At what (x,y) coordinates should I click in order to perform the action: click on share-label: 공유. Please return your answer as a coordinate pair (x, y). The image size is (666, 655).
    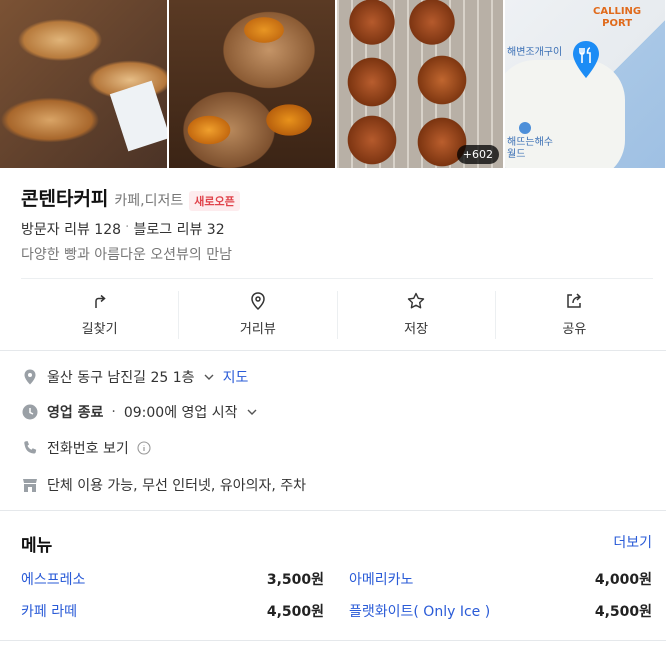
    Looking at the image, I should click on (574, 329).